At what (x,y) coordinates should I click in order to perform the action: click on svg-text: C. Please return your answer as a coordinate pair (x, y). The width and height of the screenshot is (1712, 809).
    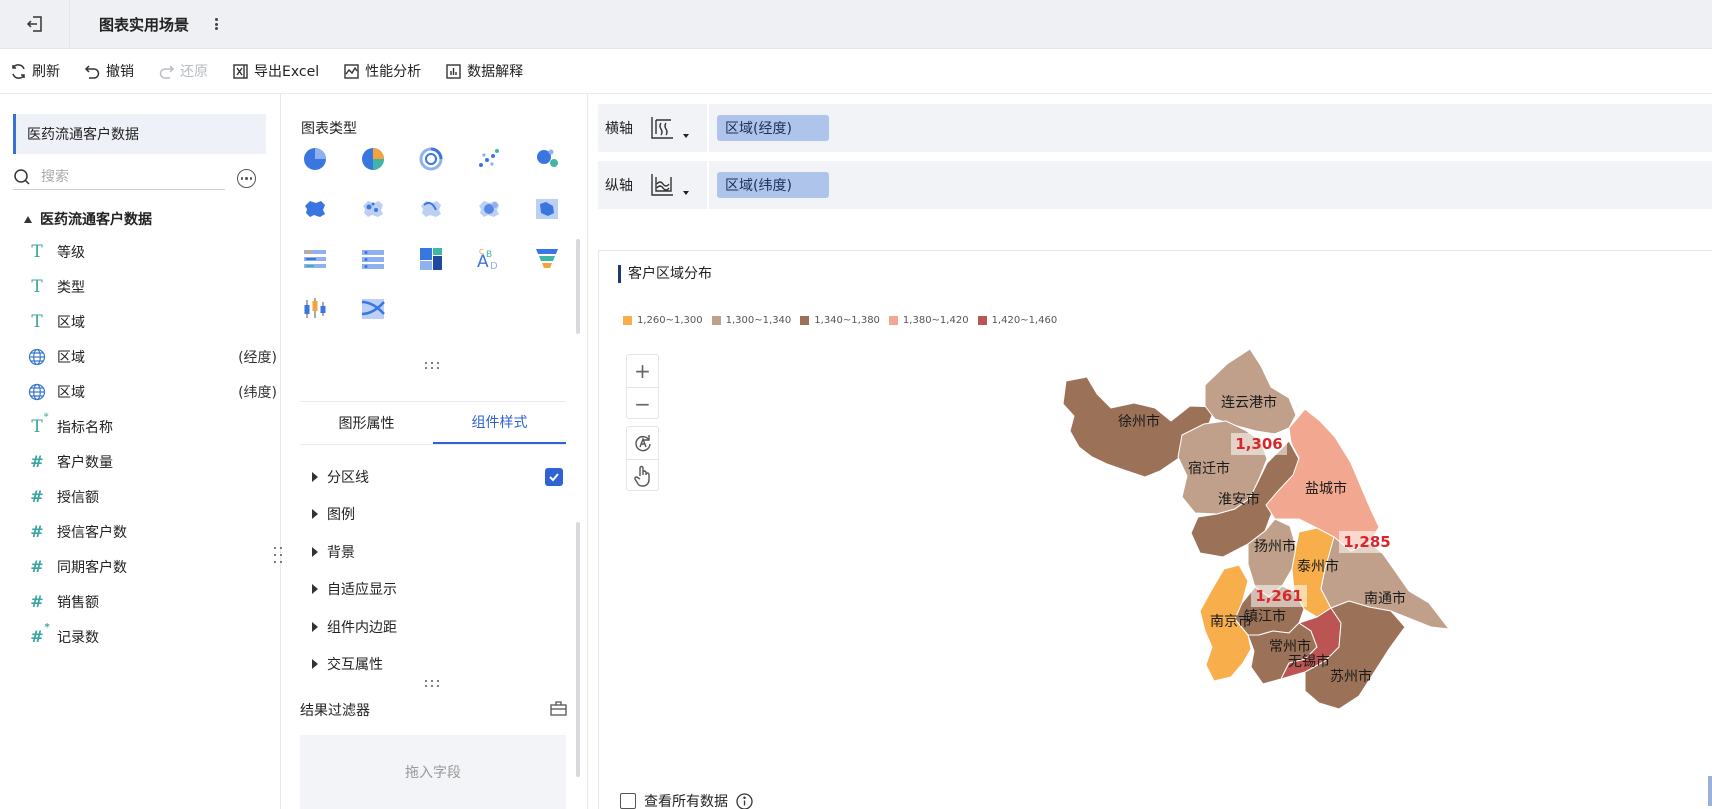
    Looking at the image, I should click on (481, 252).